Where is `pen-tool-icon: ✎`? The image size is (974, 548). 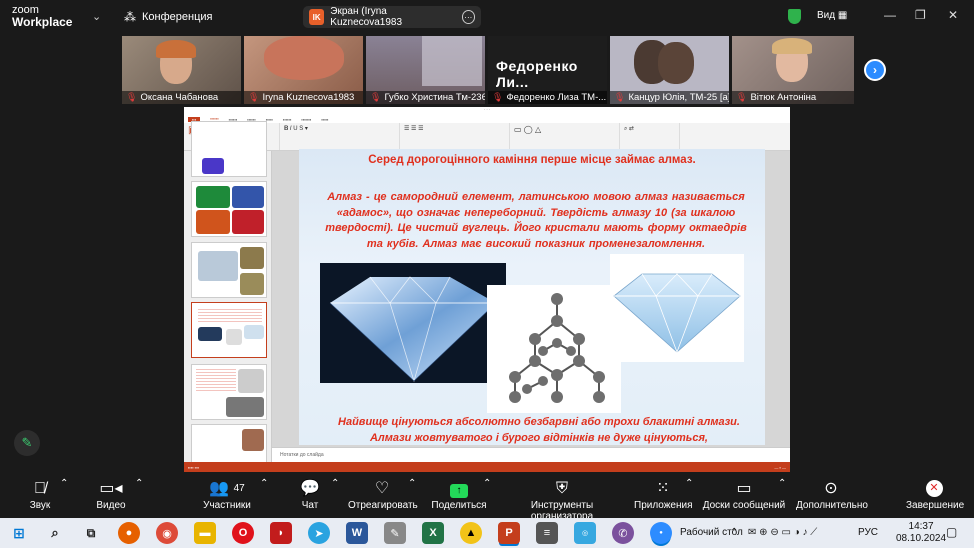 pen-tool-icon: ✎ is located at coordinates (395, 533).